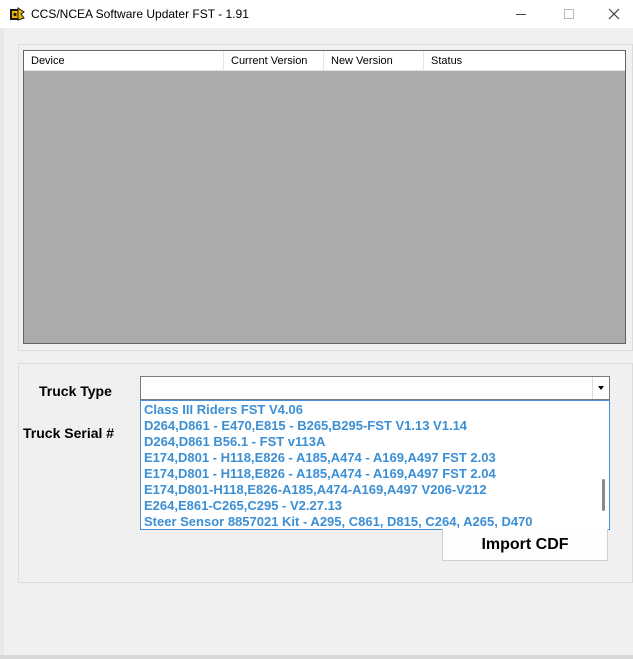 This screenshot has width=633, height=659. Describe the element at coordinates (2, 343) in the screenshot. I see `window-left-edge` at that location.